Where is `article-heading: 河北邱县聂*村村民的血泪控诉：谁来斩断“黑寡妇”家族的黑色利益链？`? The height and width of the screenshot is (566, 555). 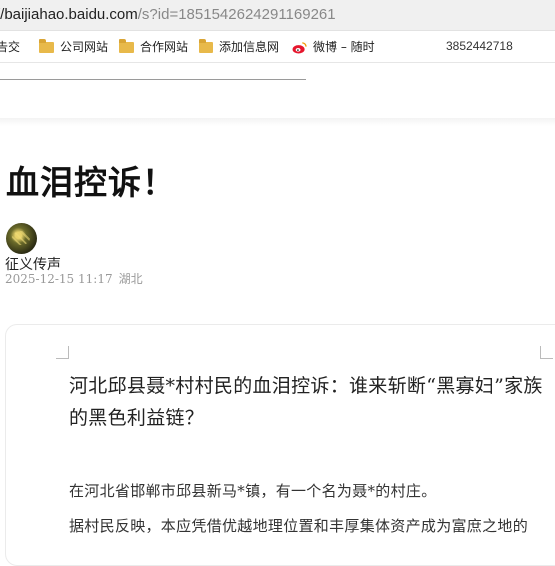
article-heading: 河北邱县聂*村村民的血泪控诉：谁来斩断“黑寡妇”家族的黑色利益链？ is located at coordinates (306, 402).